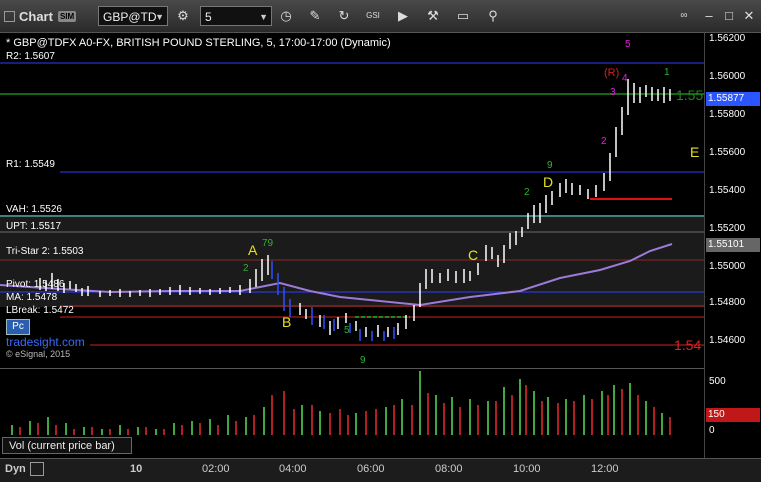  Describe the element at coordinates (371, 469) in the screenshot. I see `time-label: 06:00` at that location.